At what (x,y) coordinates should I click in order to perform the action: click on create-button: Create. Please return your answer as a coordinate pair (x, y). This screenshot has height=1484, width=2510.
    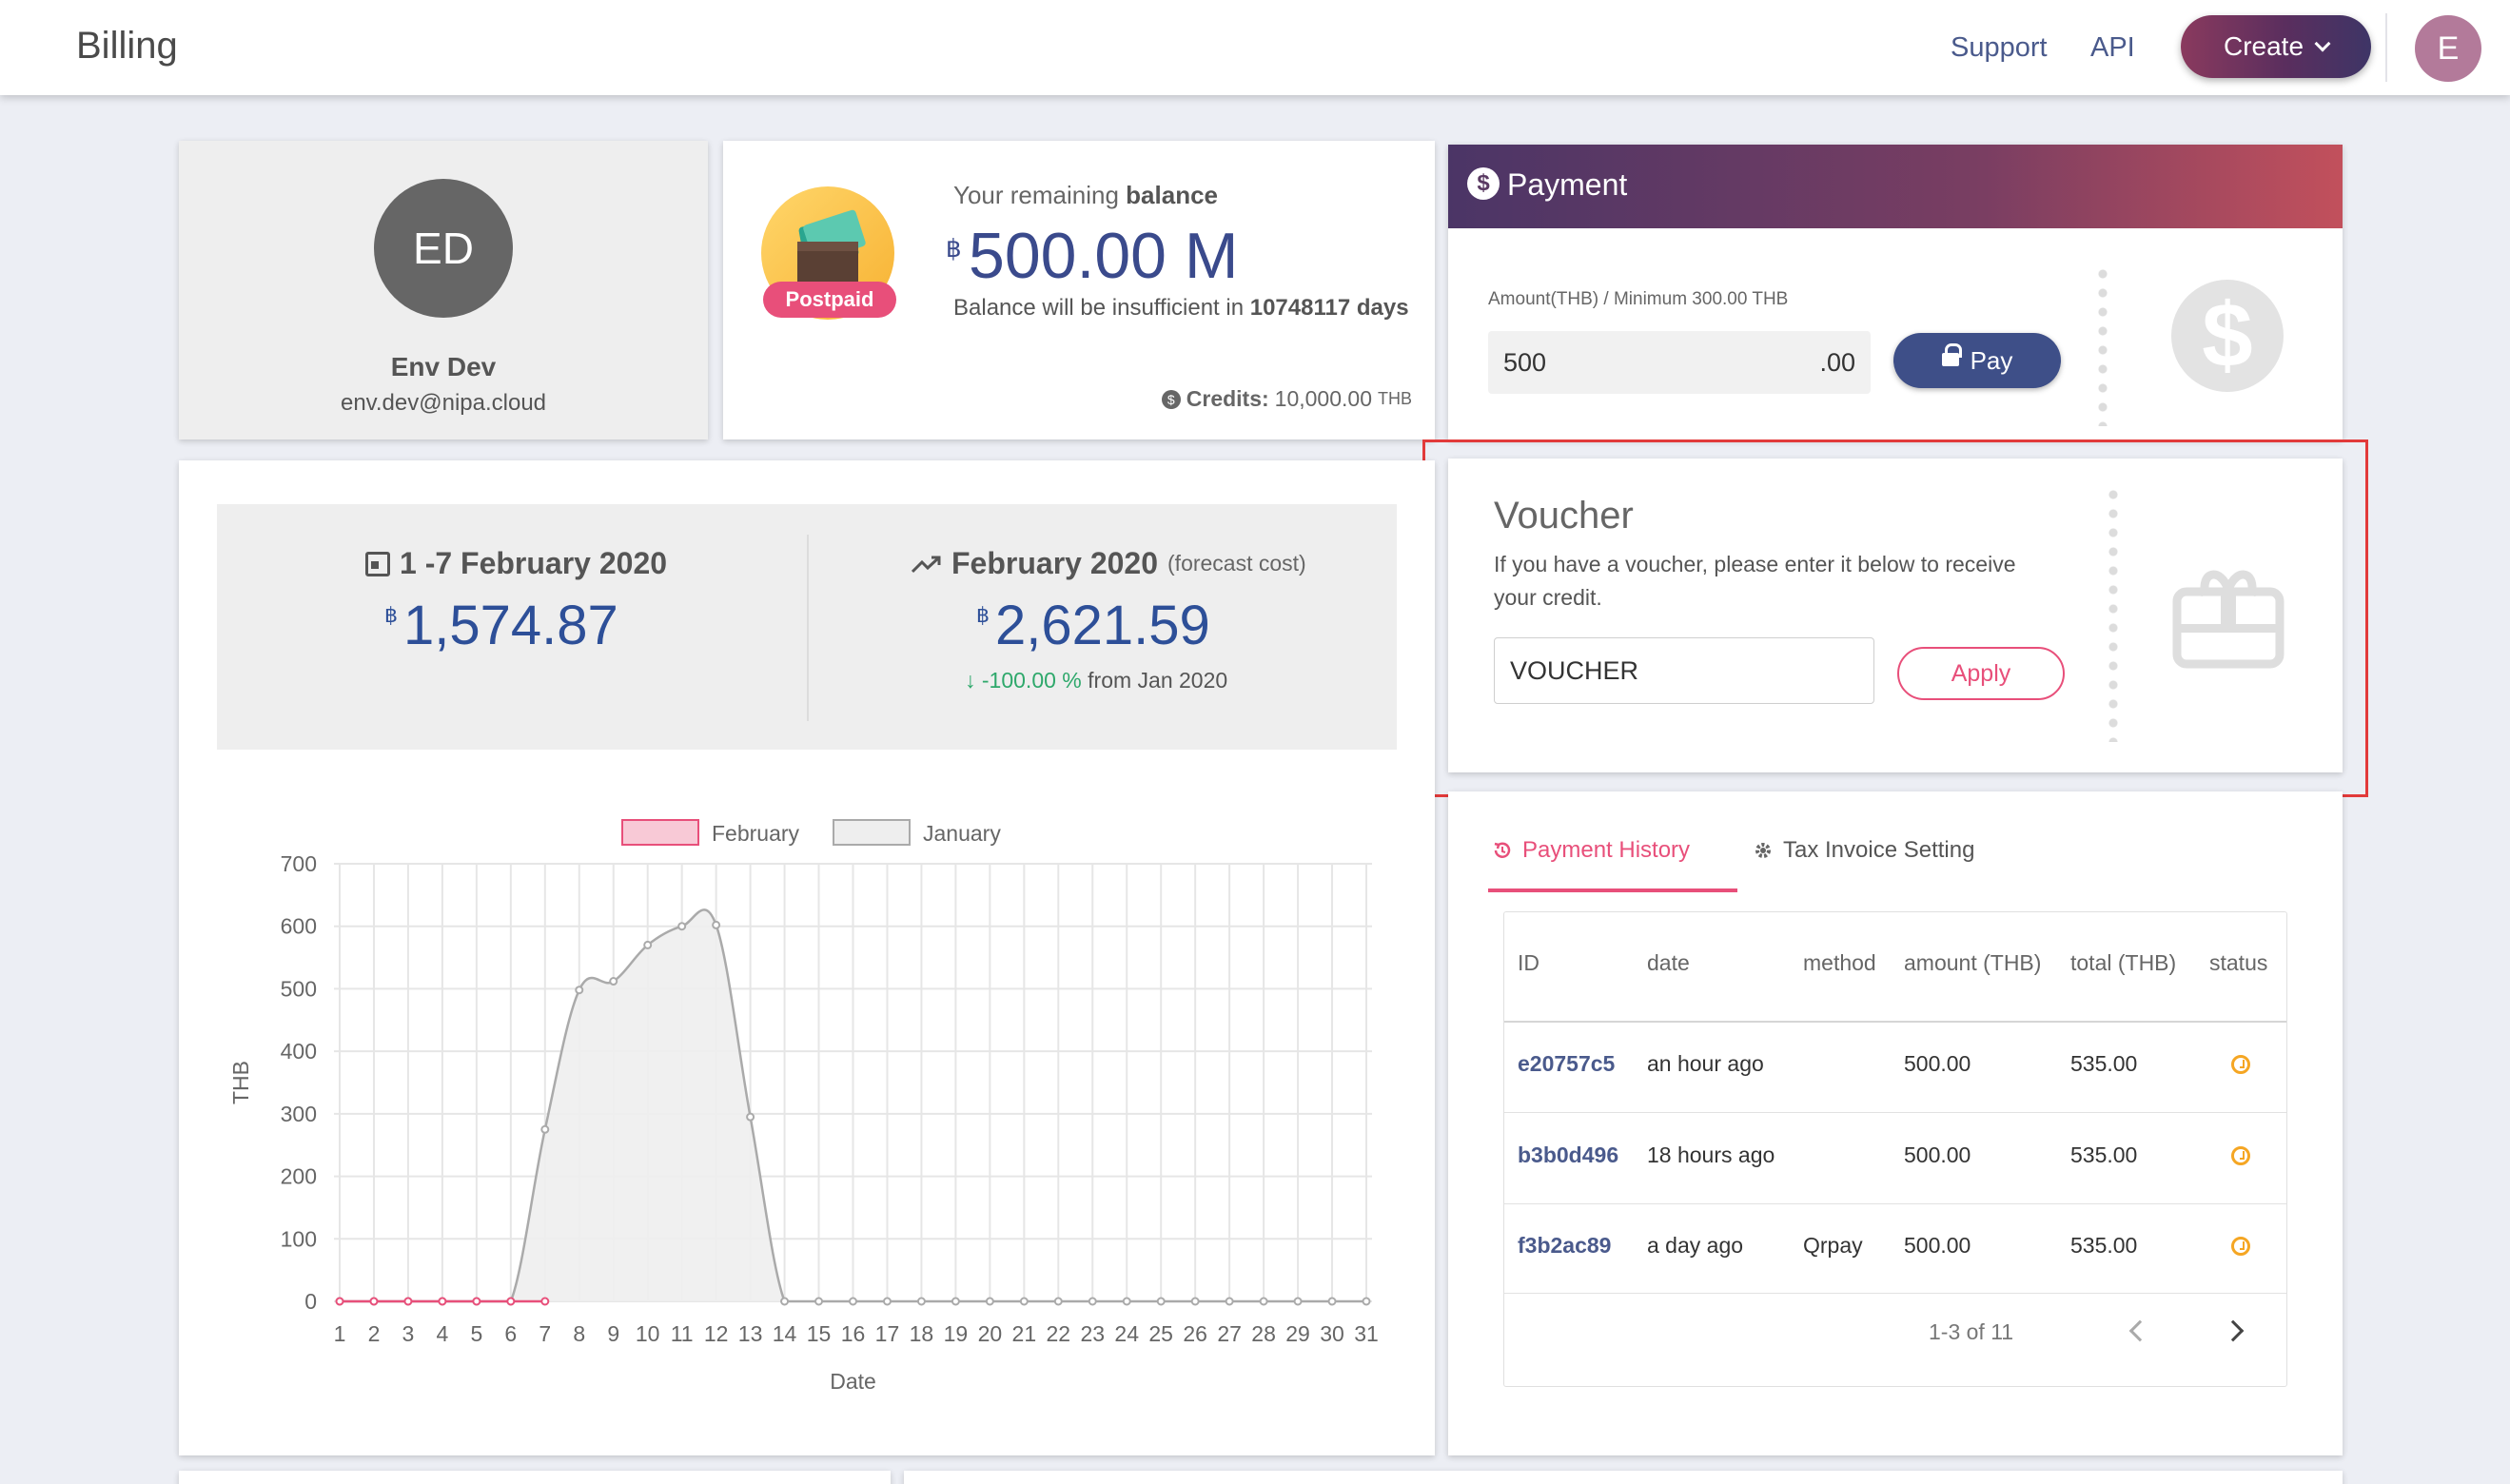
    Looking at the image, I should click on (2276, 46).